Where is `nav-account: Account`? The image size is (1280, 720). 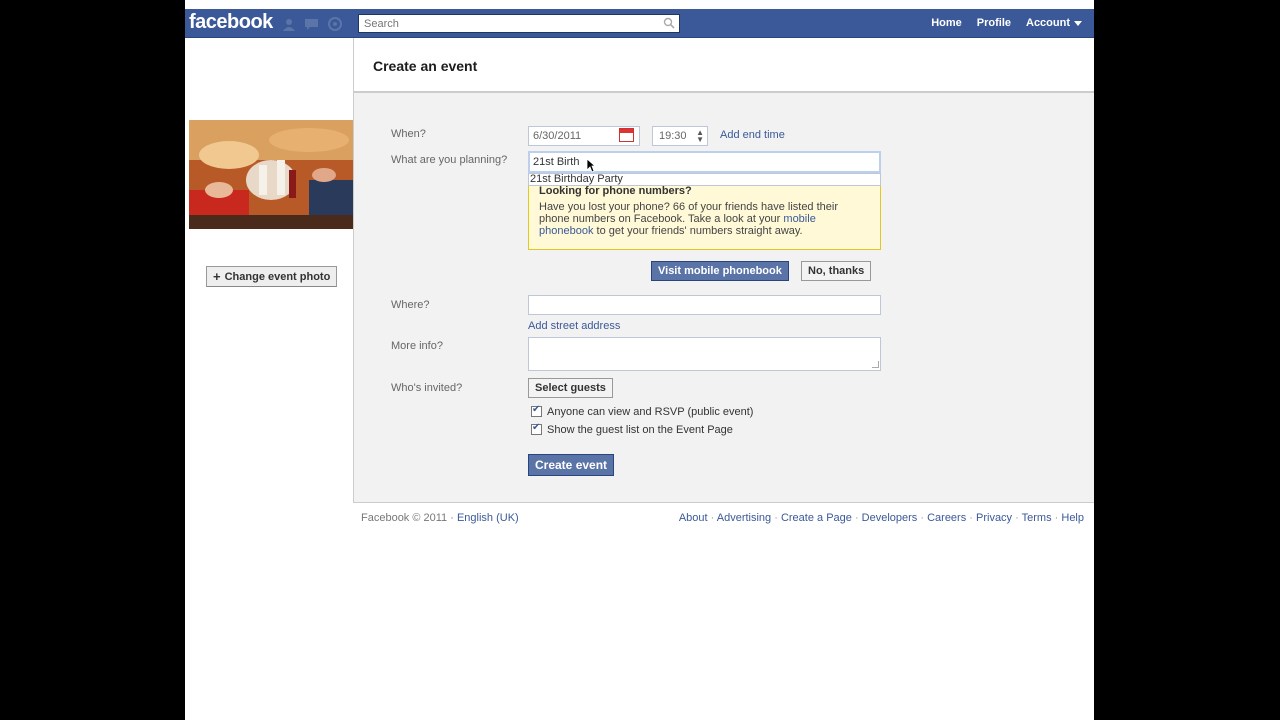 nav-account: Account is located at coordinates (1054, 23).